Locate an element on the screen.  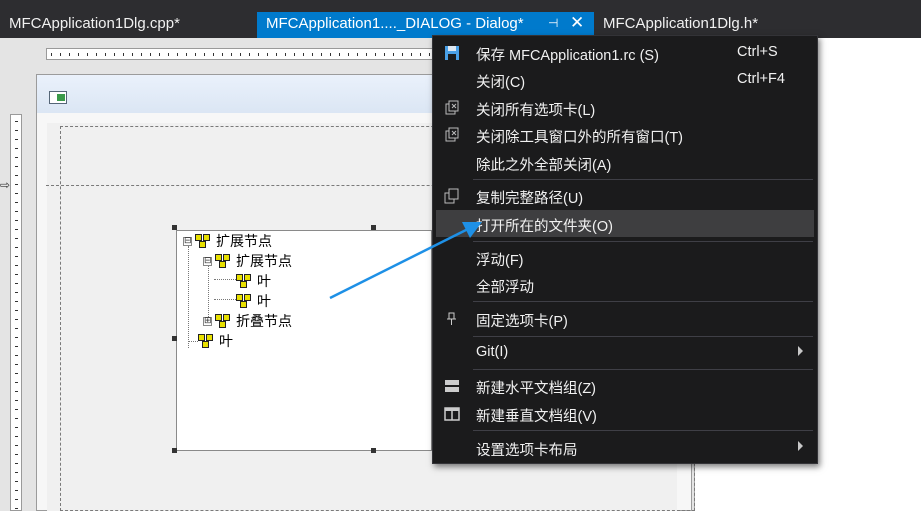
menu-item-float-all: 全部浮动 is located at coordinates (625, 284).